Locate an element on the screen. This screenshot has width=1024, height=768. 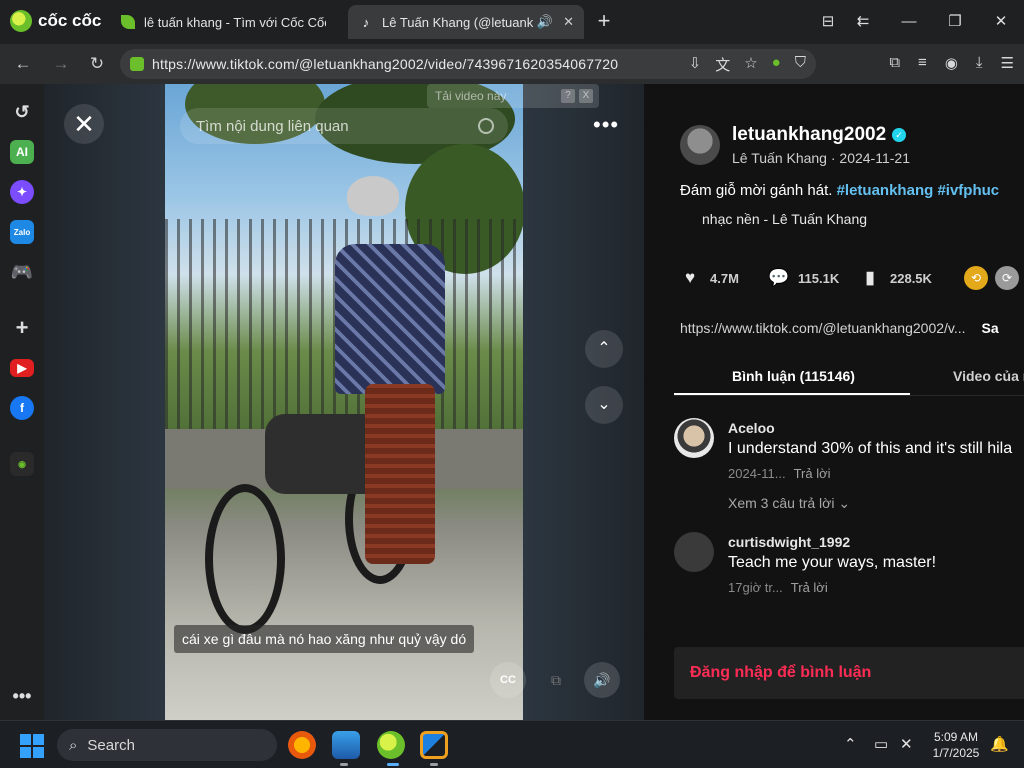
tab-search-result: lê tuấn khang - Tìm với Cốc Cốc is located at coordinates (223, 22).